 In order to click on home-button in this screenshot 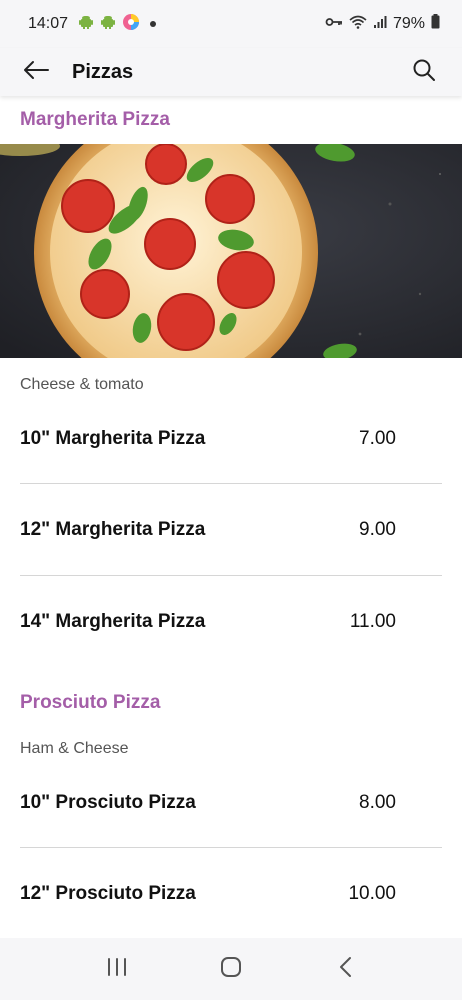, I will do `click(231, 969)`.